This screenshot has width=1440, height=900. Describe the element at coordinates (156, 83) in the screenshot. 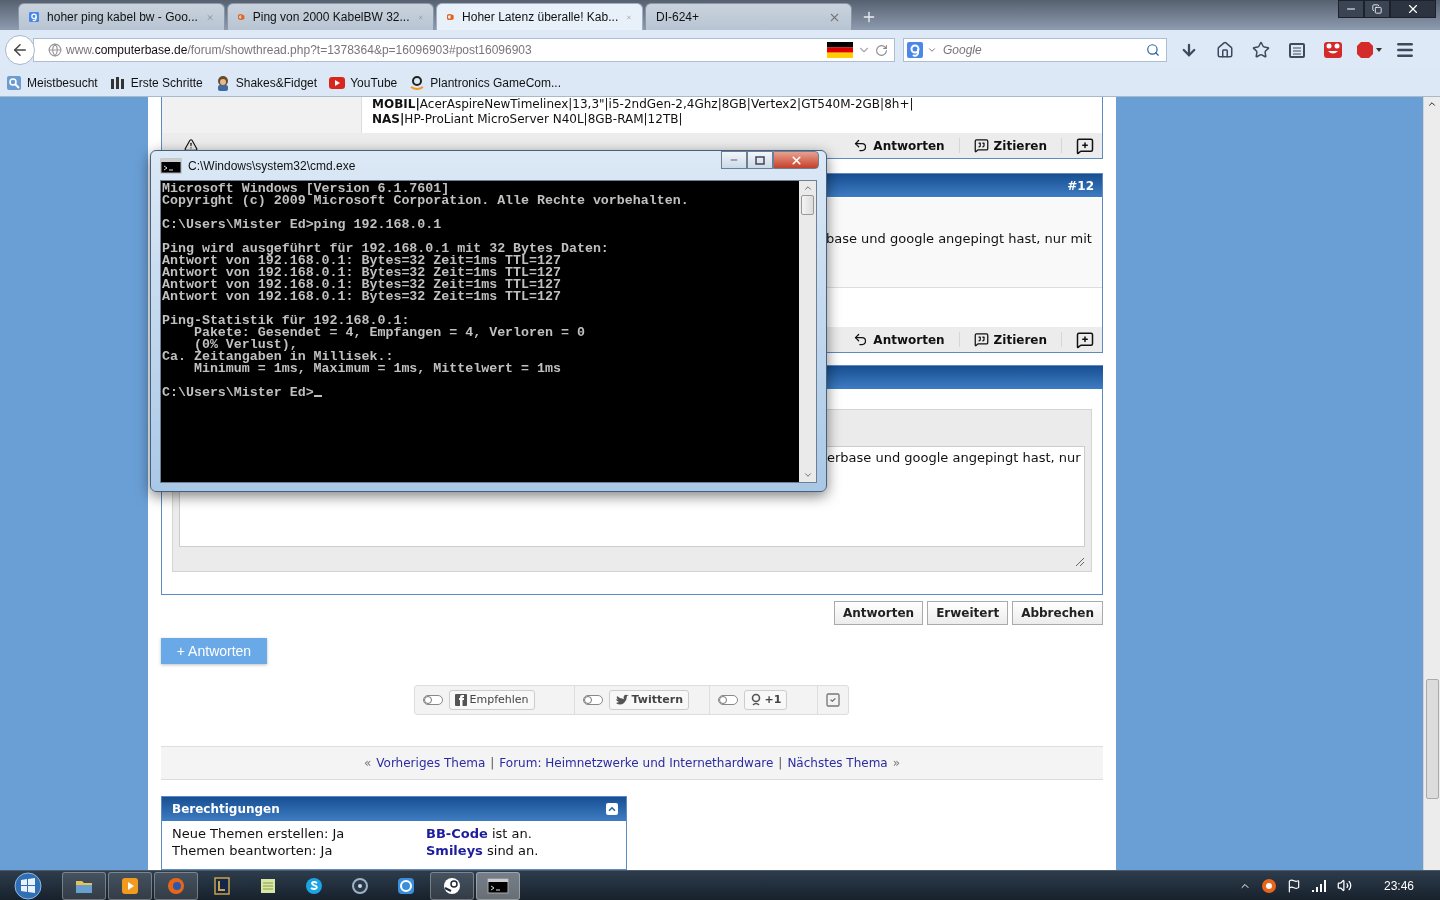

I see `bookmark-link: Erste Schritte` at that location.